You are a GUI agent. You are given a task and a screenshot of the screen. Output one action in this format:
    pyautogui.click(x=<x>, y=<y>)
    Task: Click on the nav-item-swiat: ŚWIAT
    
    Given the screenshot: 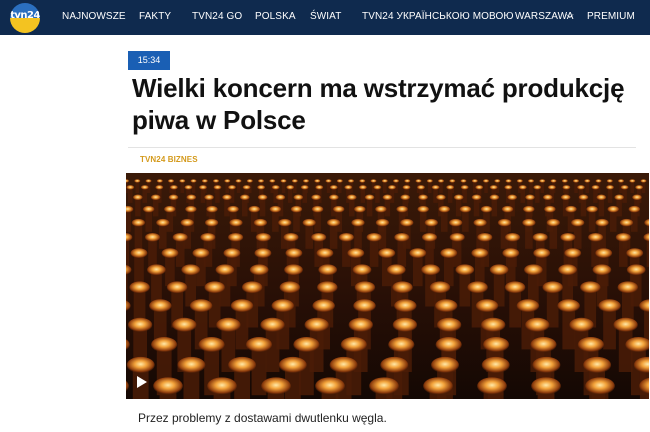 What is the action you would take?
    pyautogui.click(x=325, y=16)
    